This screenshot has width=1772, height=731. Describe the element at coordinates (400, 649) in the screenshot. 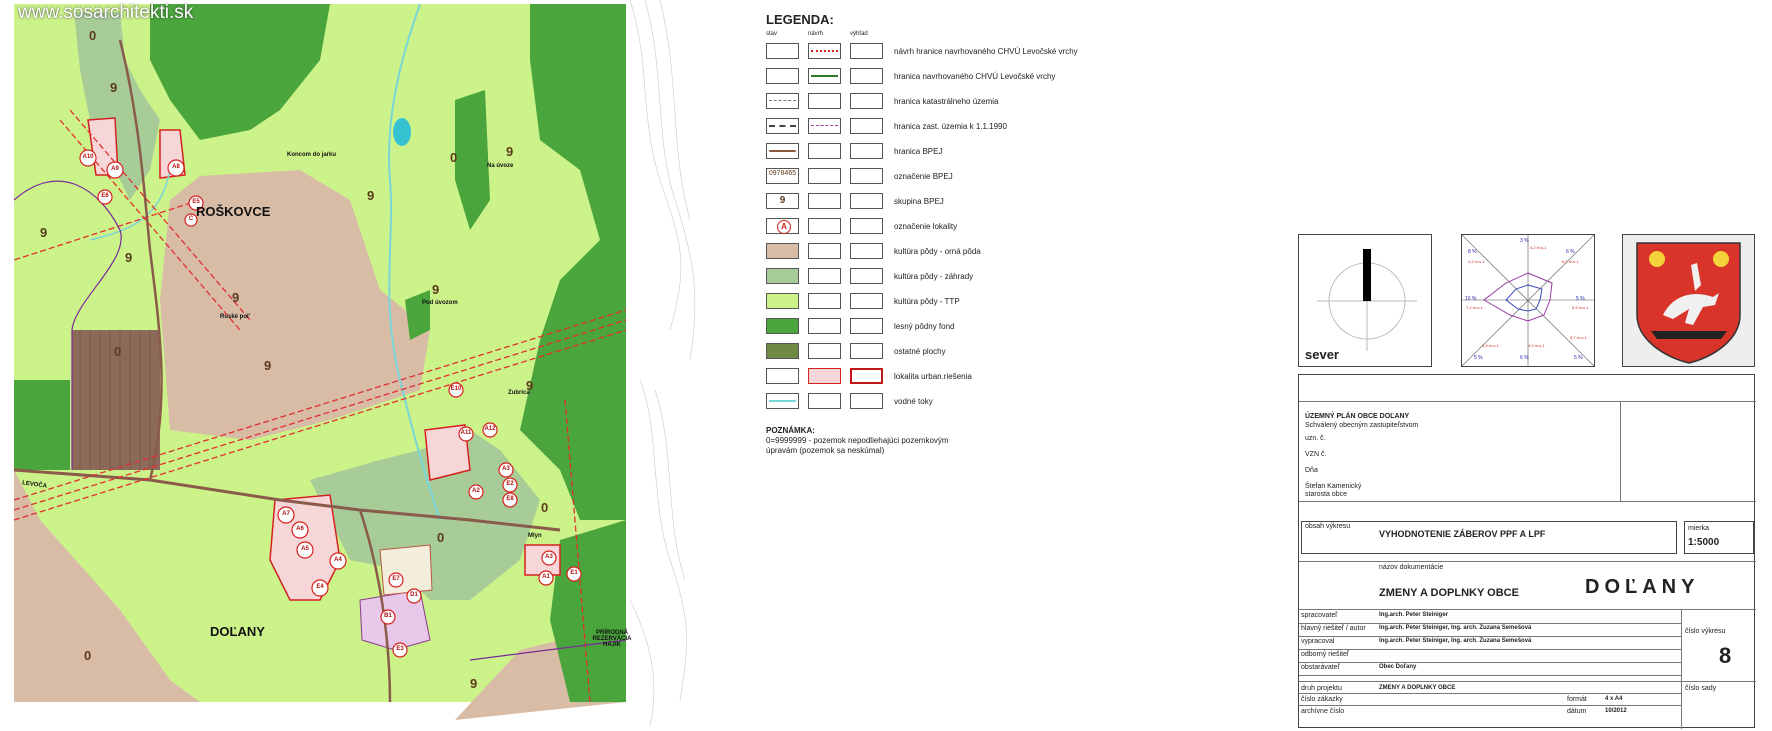

I see `locality-label: E3` at that location.